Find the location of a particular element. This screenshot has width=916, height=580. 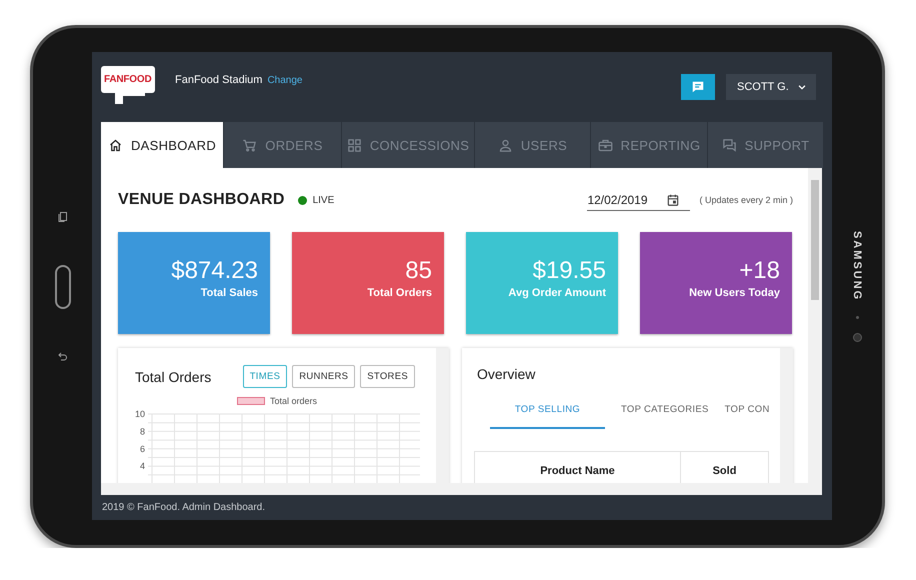

update-note: ( Updates every 2 min ) is located at coordinates (746, 200).